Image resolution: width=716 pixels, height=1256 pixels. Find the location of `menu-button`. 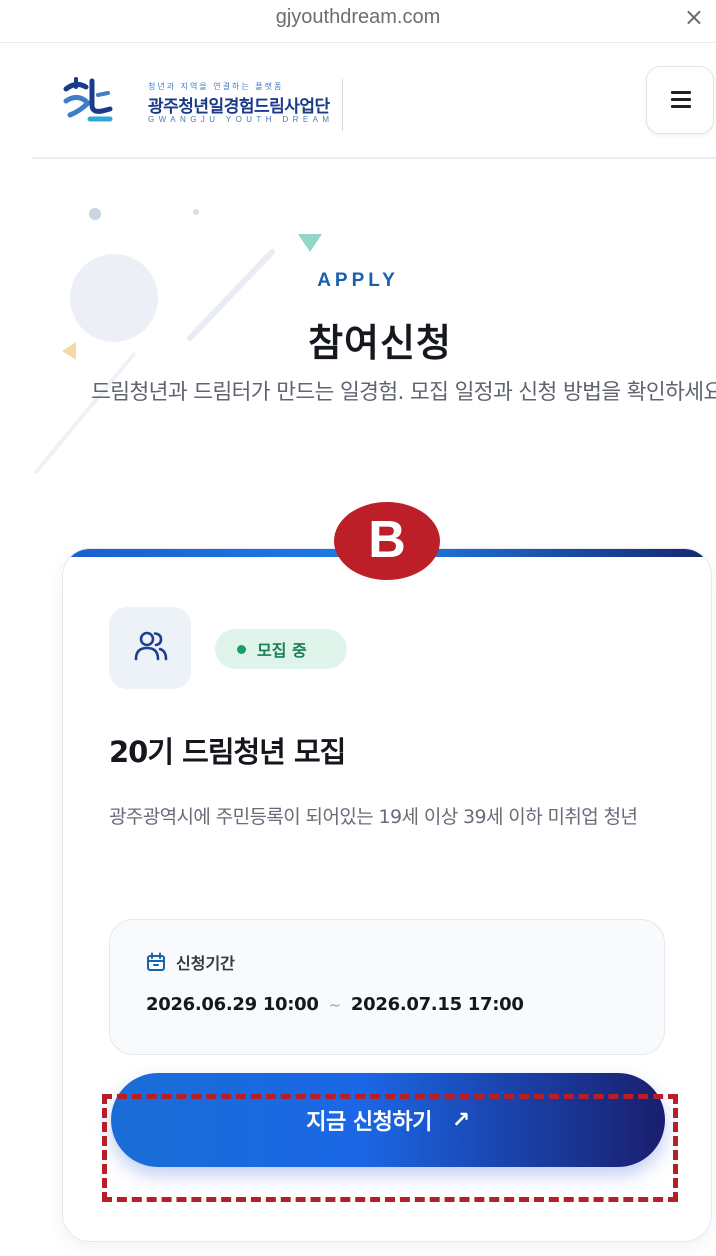

menu-button is located at coordinates (680, 100).